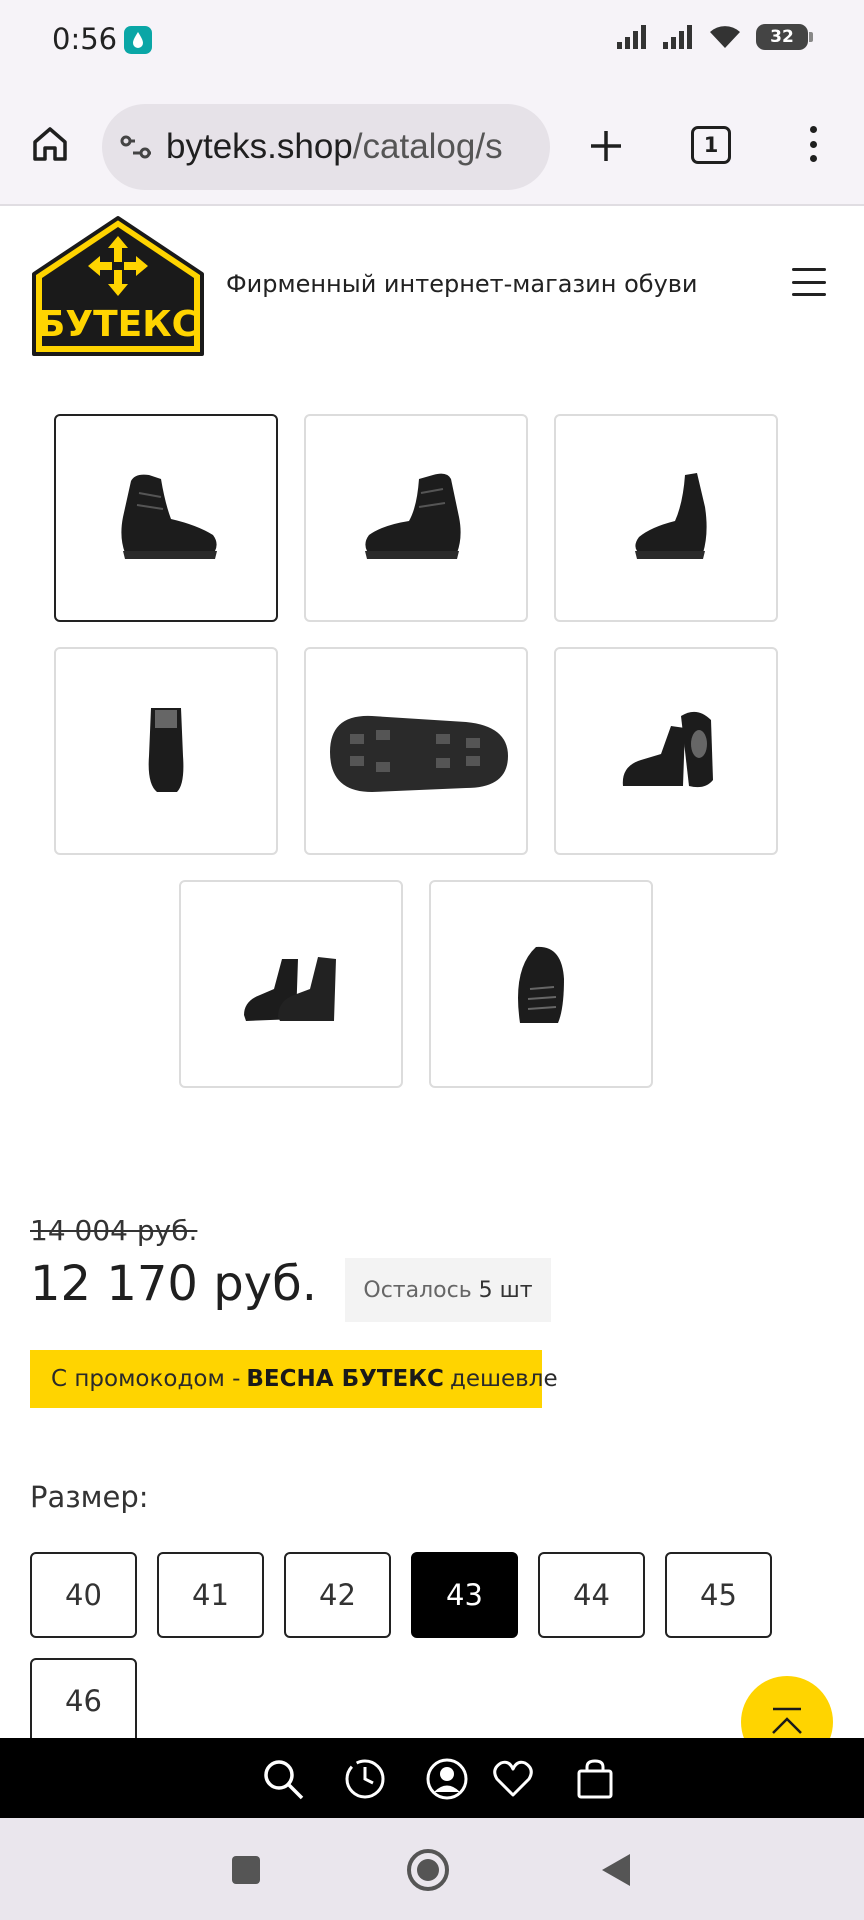  I want to click on heart-icon, so click(513, 1779).